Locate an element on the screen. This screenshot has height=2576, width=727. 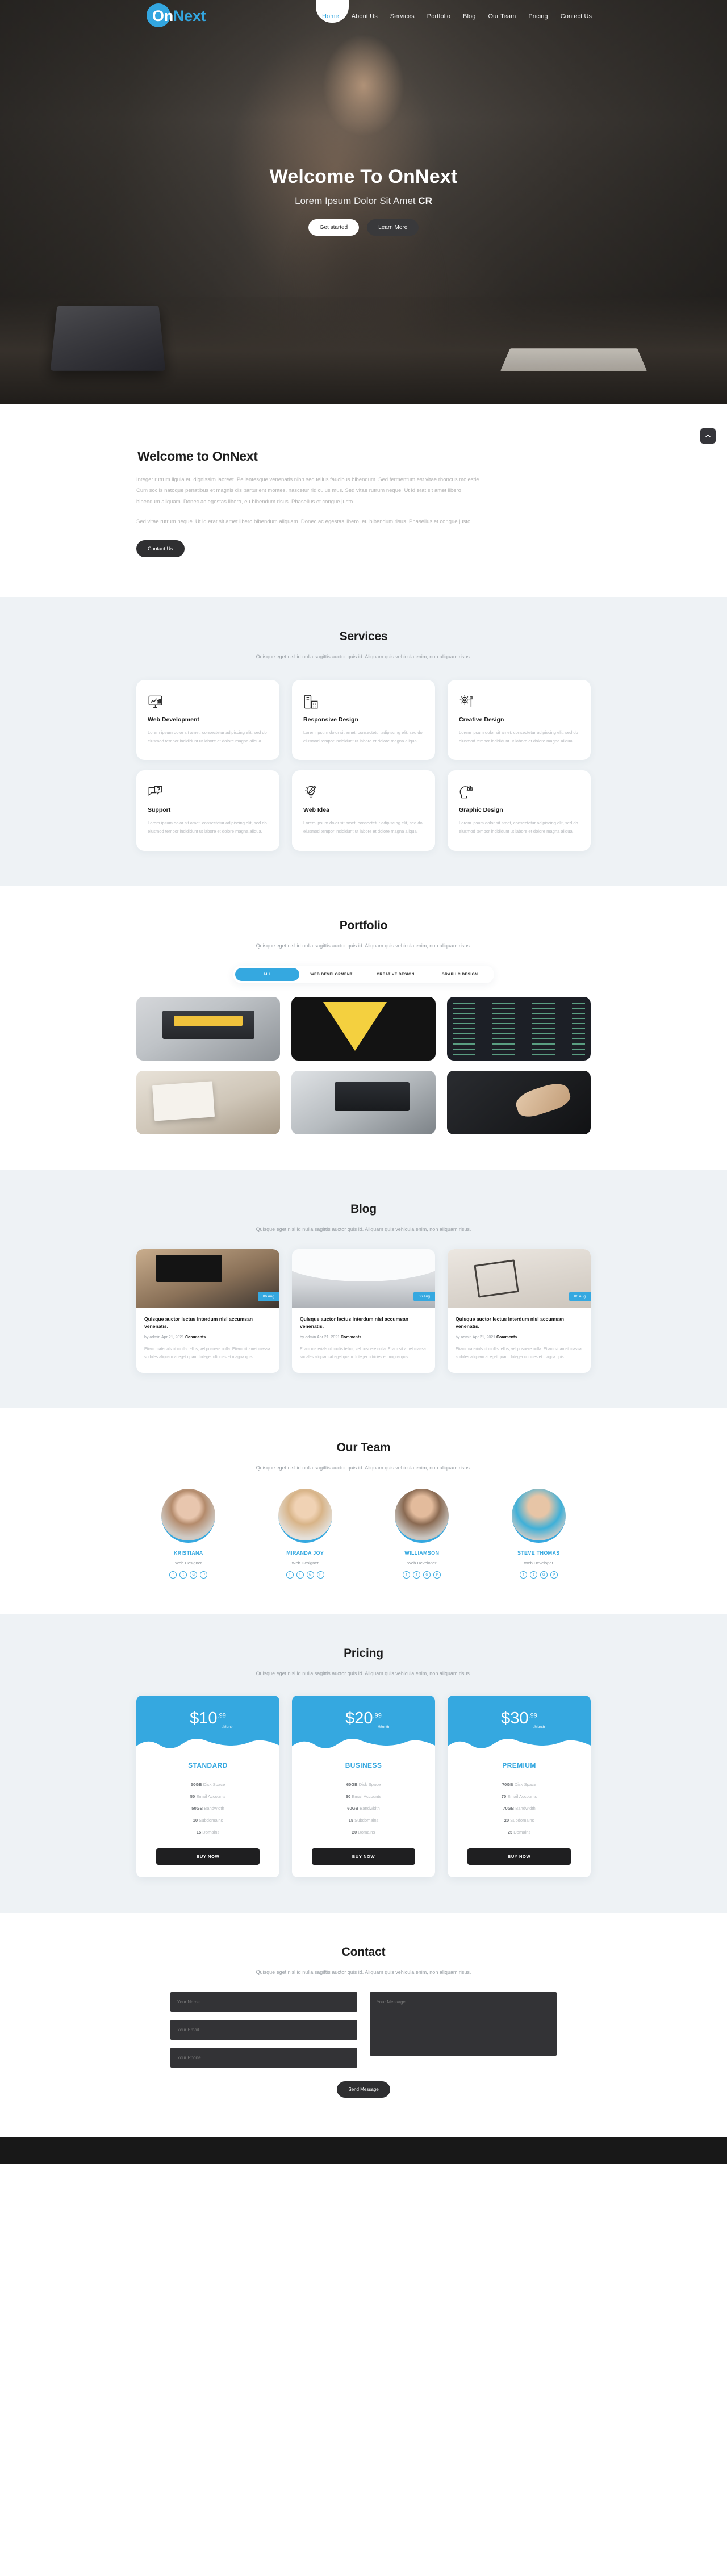
hero-subtitle-emphasis: CR is located at coordinates (425, 201).